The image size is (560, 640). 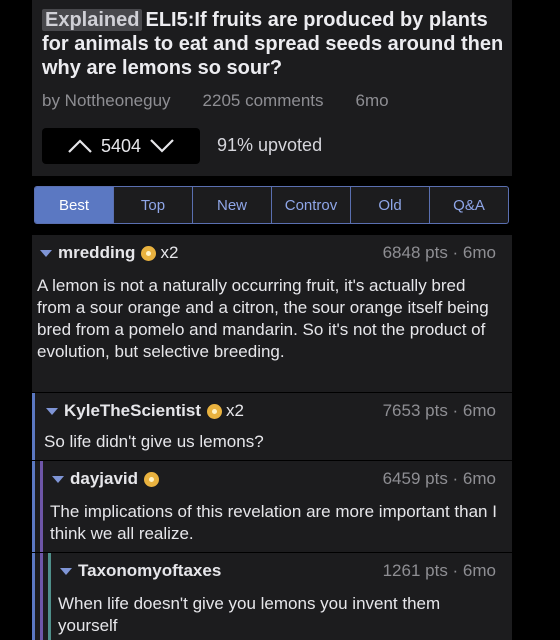 I want to click on comment-author: dayjavid, so click(x=104, y=479).